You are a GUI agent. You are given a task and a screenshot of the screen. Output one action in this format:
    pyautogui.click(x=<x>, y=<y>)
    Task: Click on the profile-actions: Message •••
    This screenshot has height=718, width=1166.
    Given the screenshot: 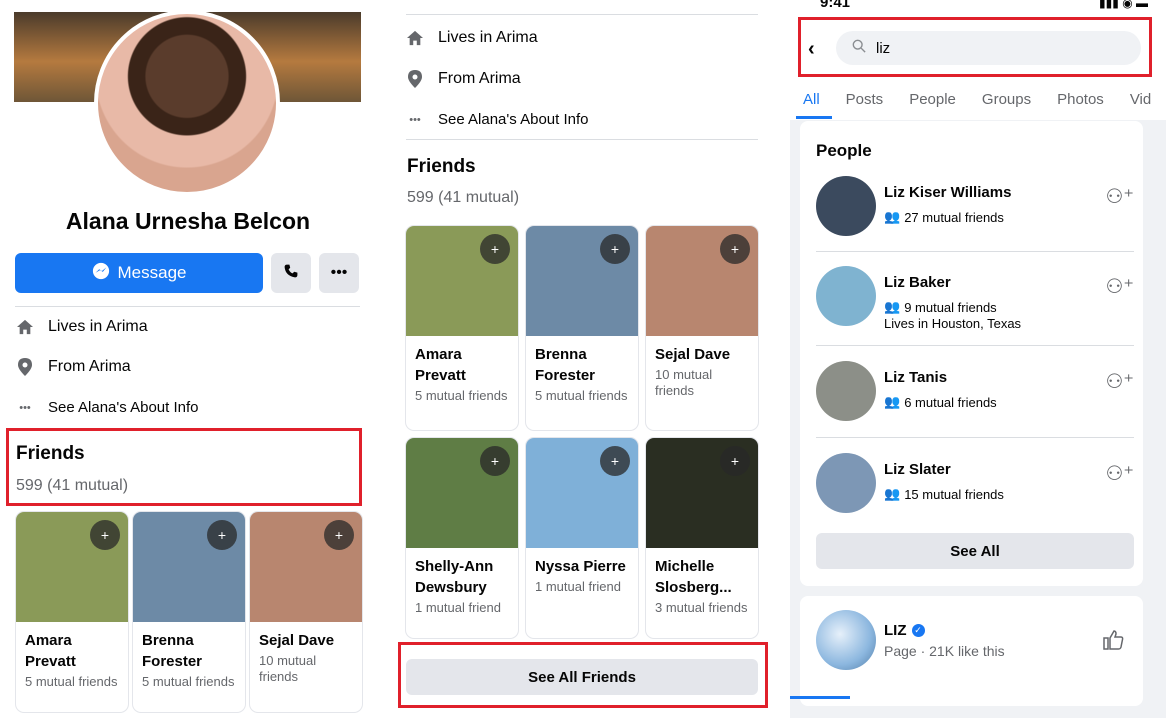 What is the action you would take?
    pyautogui.click(x=187, y=273)
    